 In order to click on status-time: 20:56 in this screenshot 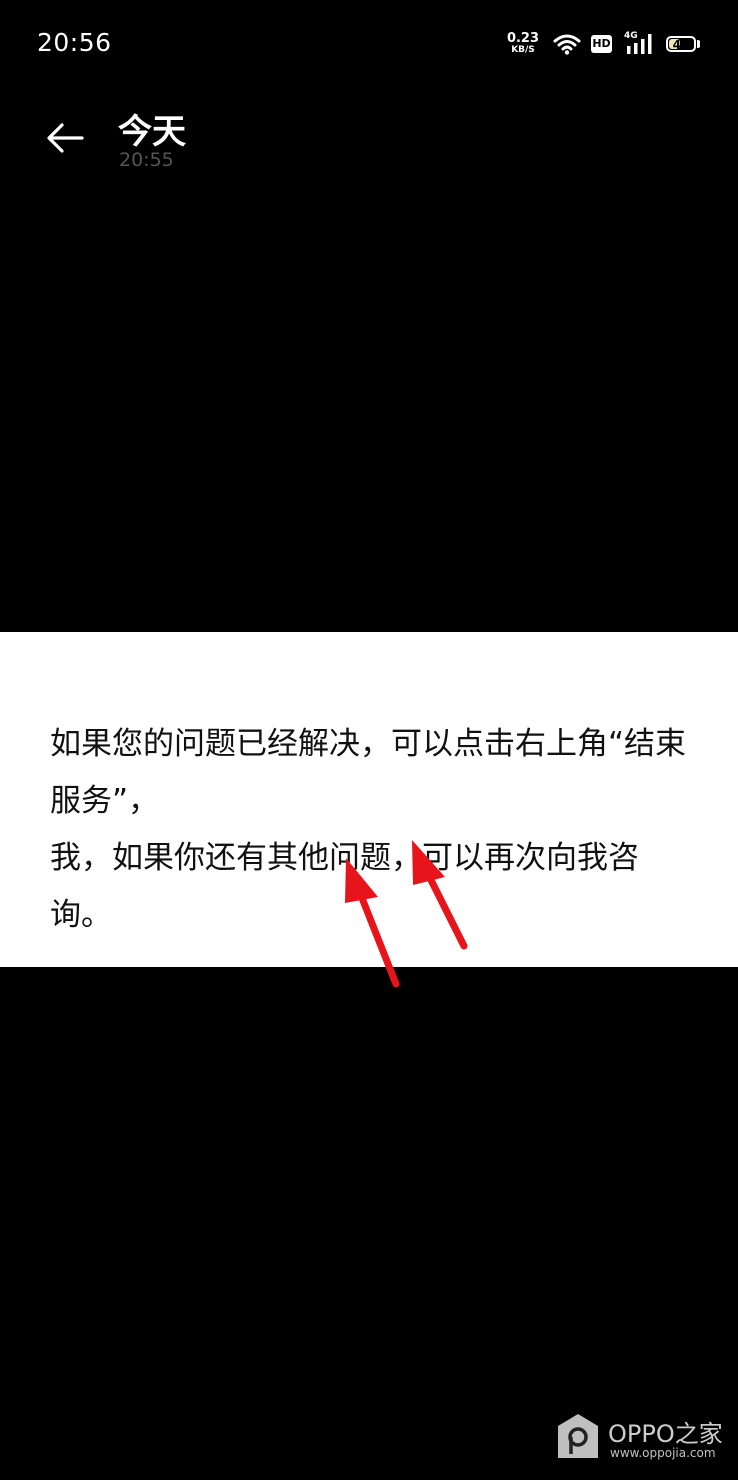, I will do `click(74, 42)`.